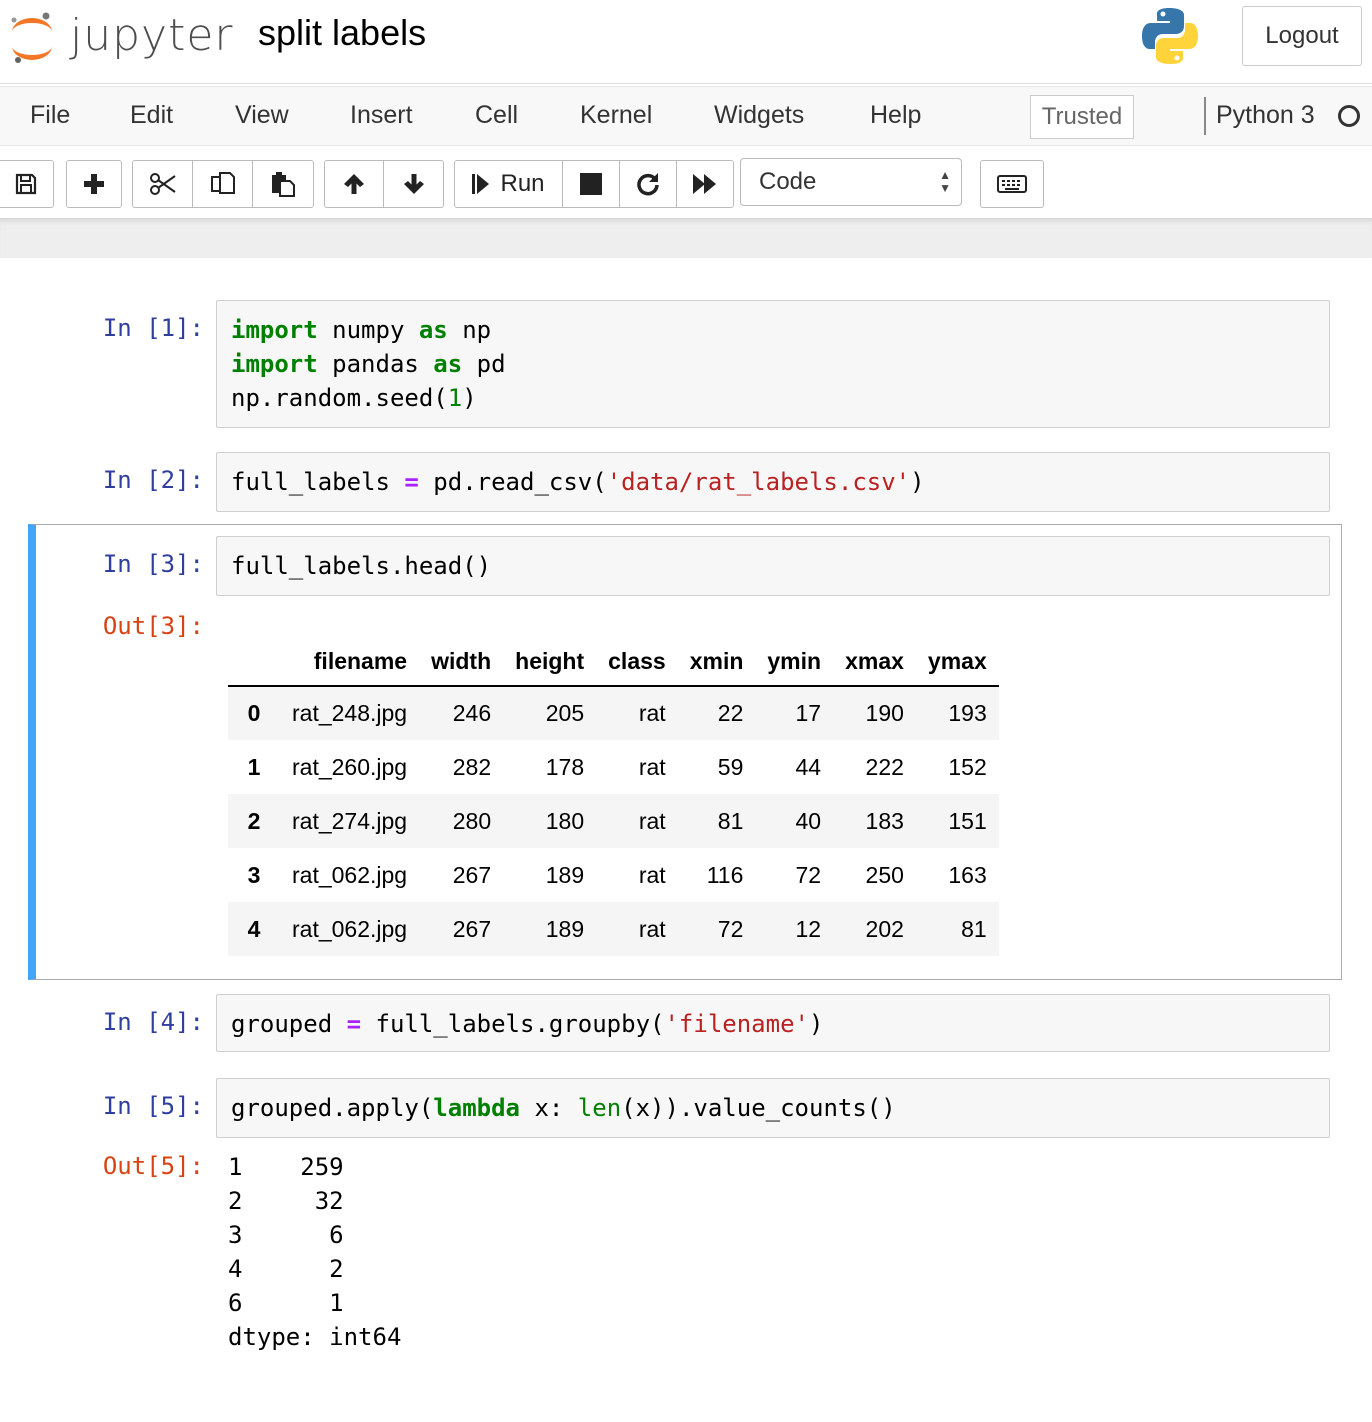 This screenshot has height=1422, width=1372. I want to click on run-group: Run, so click(594, 184).